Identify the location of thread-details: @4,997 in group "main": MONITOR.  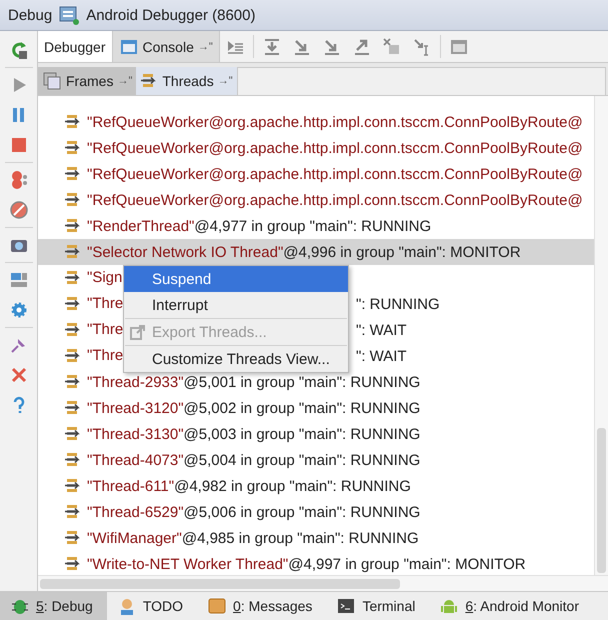
(407, 564).